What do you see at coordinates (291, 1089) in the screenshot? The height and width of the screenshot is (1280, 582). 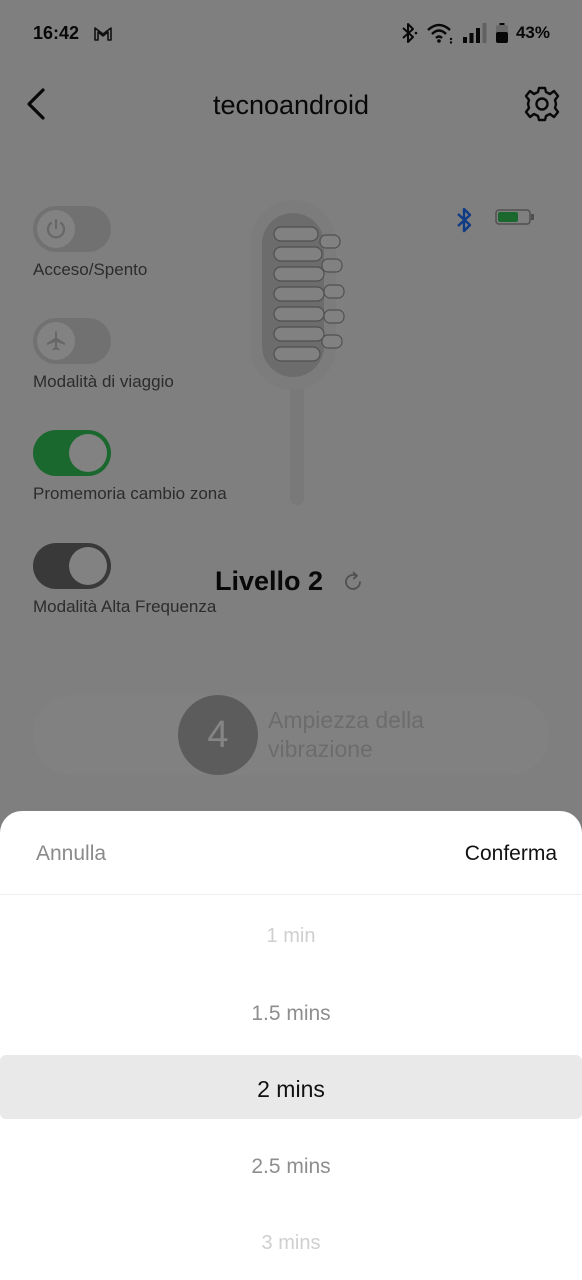 I see `picker-option-selected: 2 mins` at bounding box center [291, 1089].